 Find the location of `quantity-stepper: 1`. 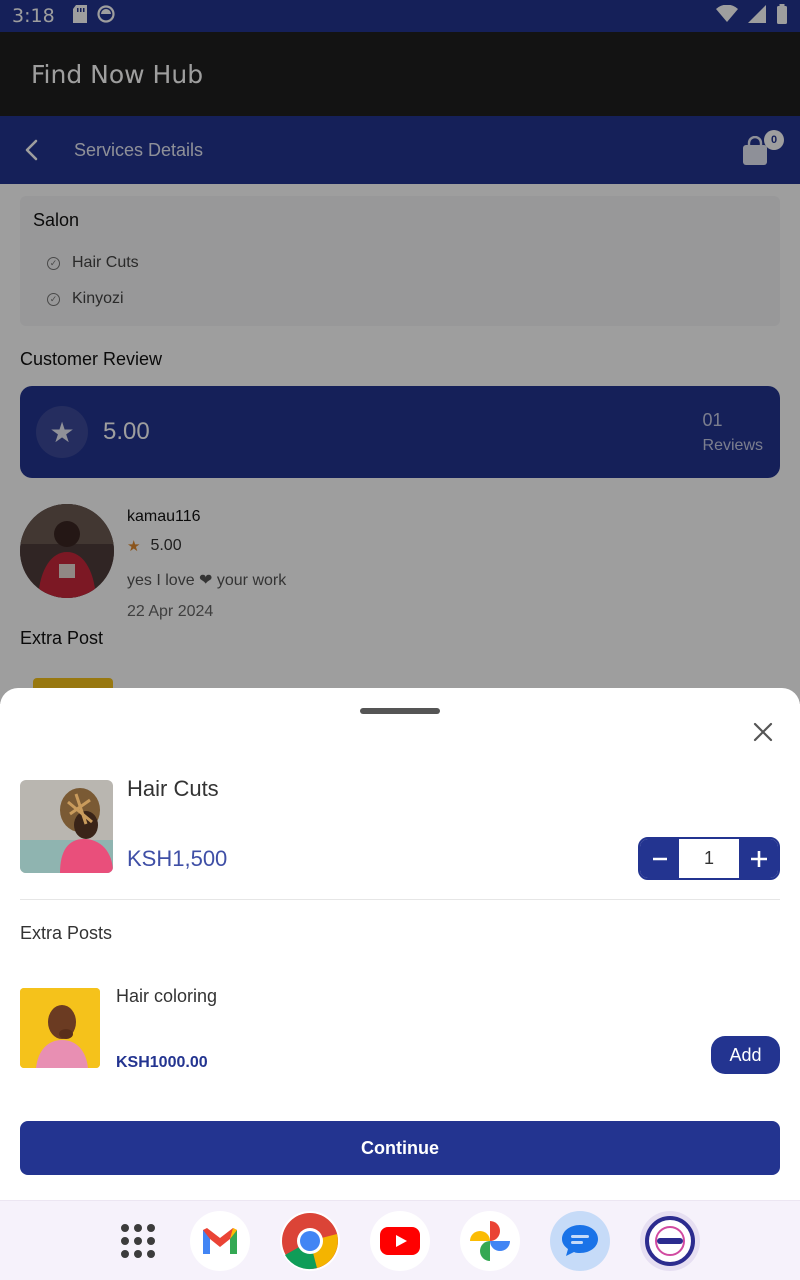

quantity-stepper: 1 is located at coordinates (709, 858).